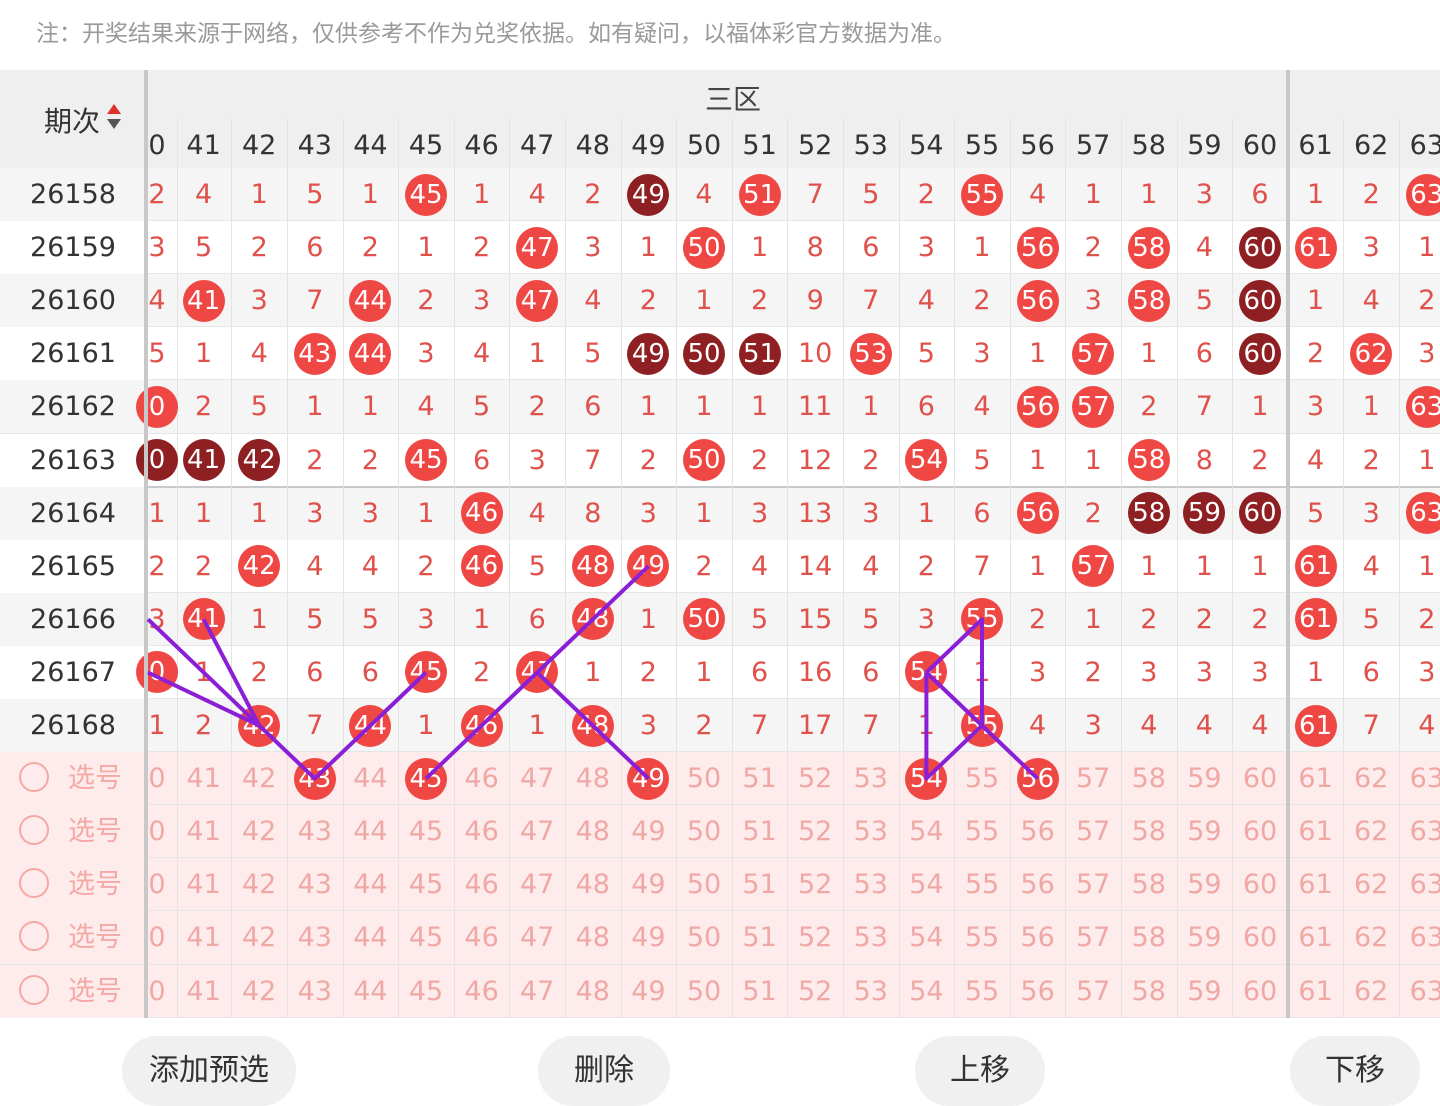 The image size is (1440, 1106). What do you see at coordinates (496, 34) in the screenshot?
I see `disclaimer-note: 注：开奖结果来源于网络，仅供参考不作为兑奖依据。如有疑问，以福体彩官方数据为准。` at bounding box center [496, 34].